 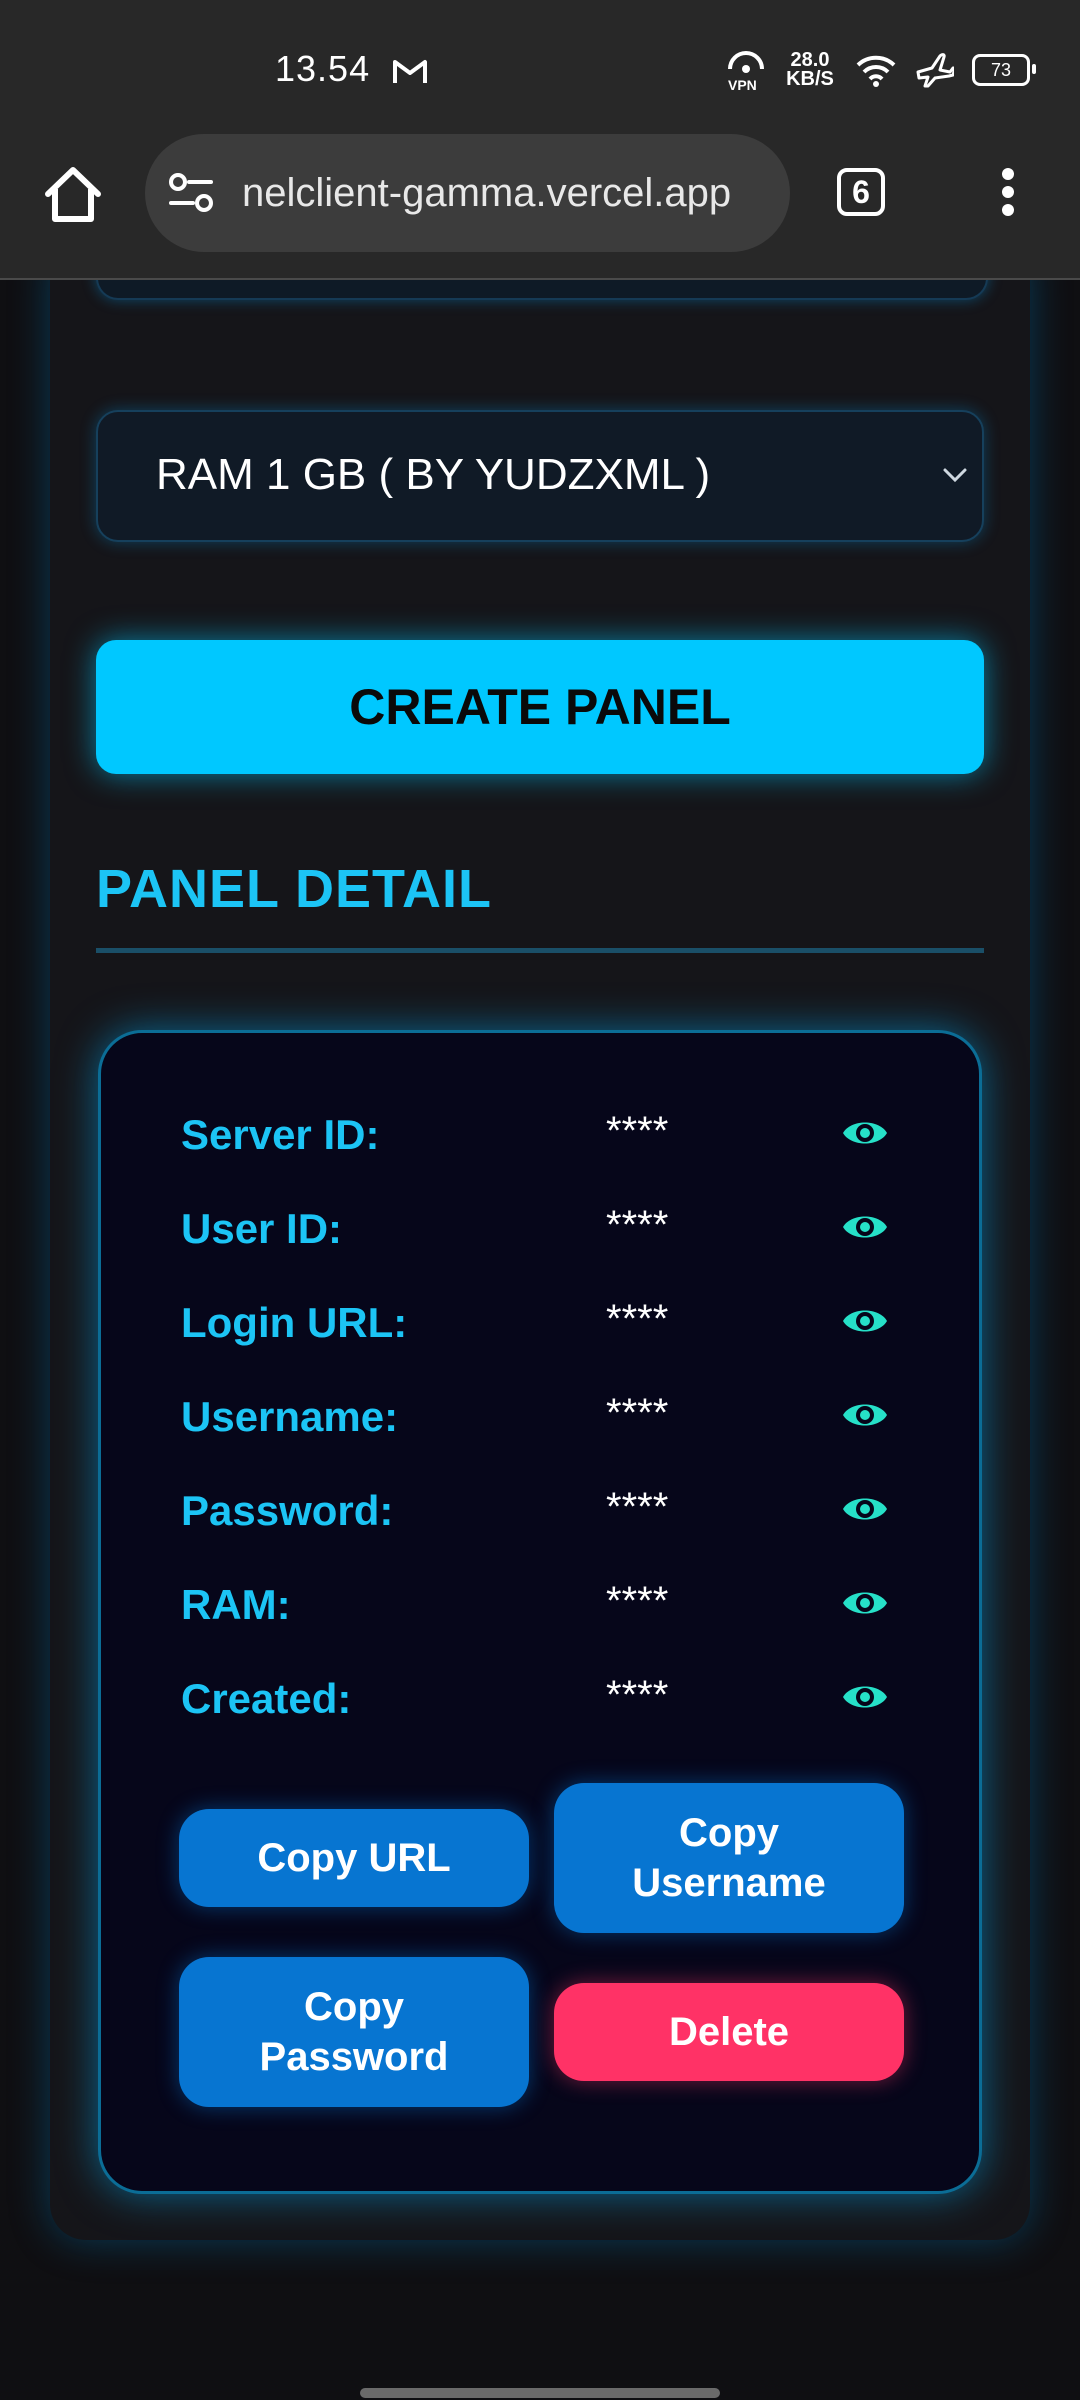 What do you see at coordinates (541, 1511) in the screenshot?
I see `detail-row-password: Password: ****` at bounding box center [541, 1511].